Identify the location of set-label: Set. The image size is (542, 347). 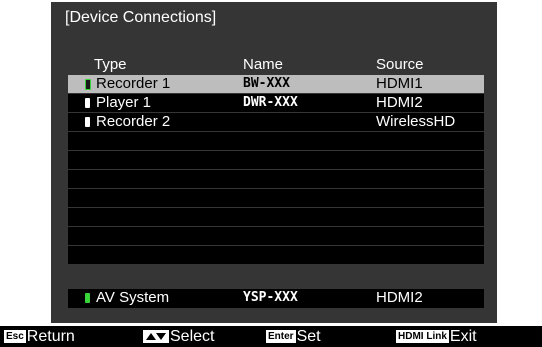
(308, 336).